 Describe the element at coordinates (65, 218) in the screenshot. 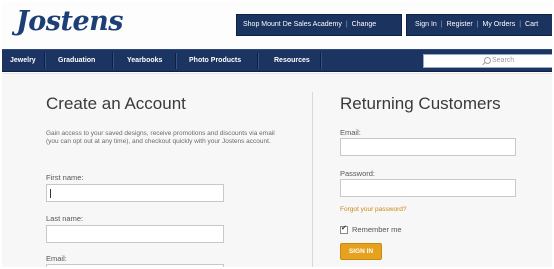

I see `last-name-label: Last name:` at that location.